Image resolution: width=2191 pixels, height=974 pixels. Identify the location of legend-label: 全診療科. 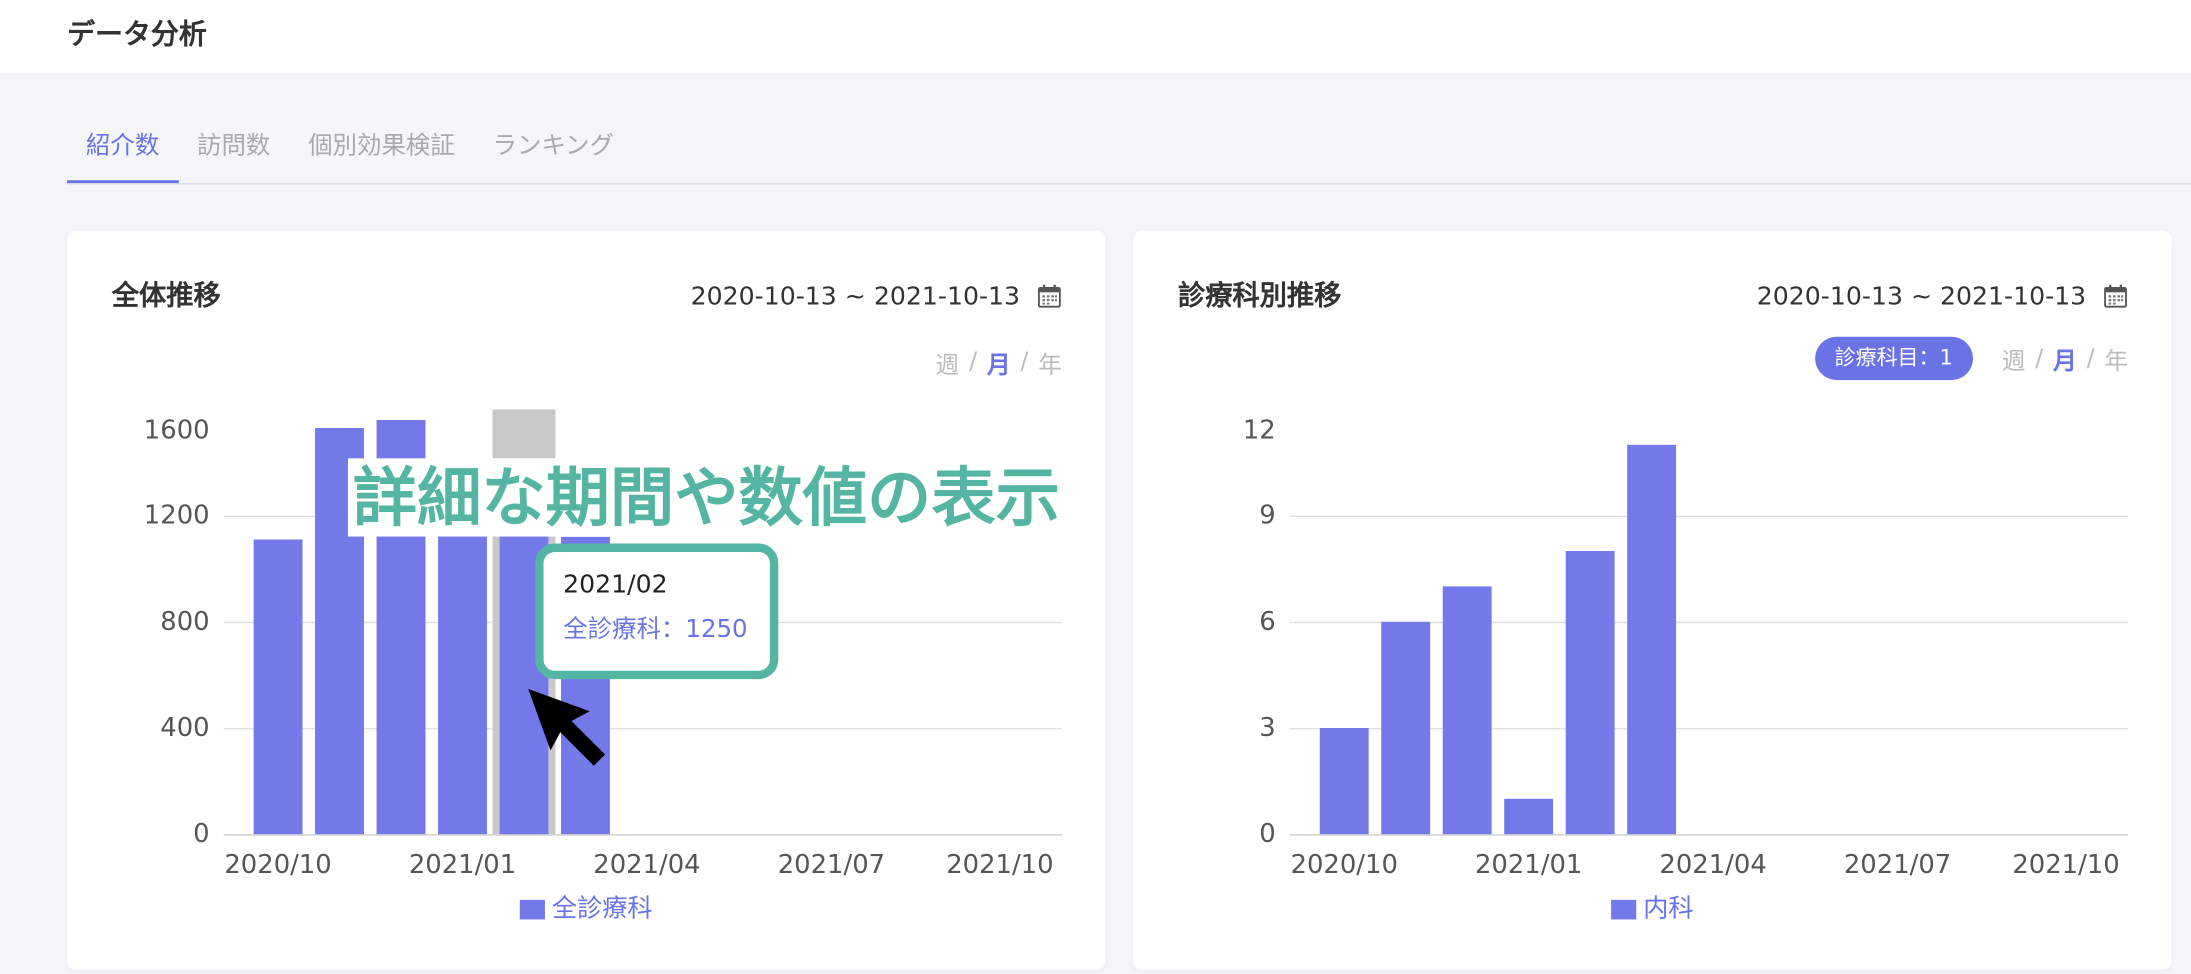
(602, 909).